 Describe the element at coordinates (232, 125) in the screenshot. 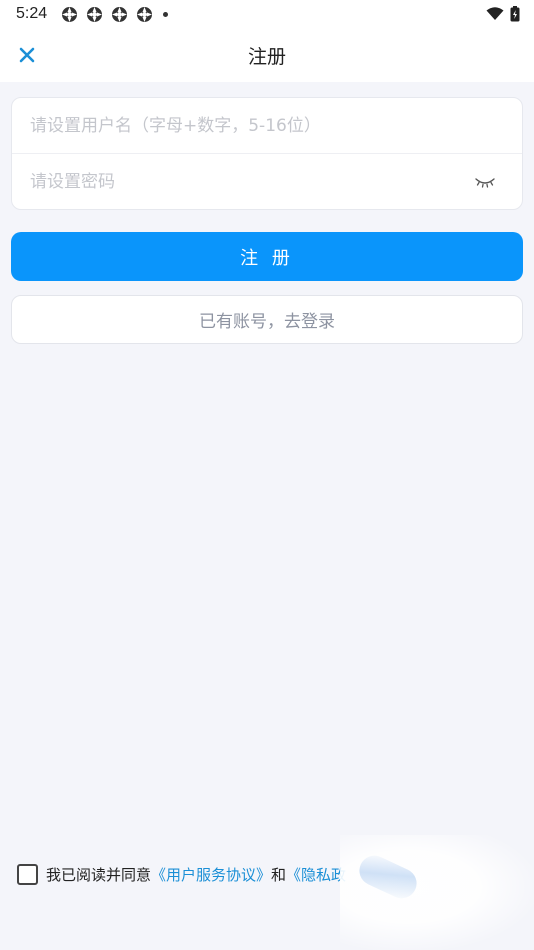

I see `username-input` at that location.